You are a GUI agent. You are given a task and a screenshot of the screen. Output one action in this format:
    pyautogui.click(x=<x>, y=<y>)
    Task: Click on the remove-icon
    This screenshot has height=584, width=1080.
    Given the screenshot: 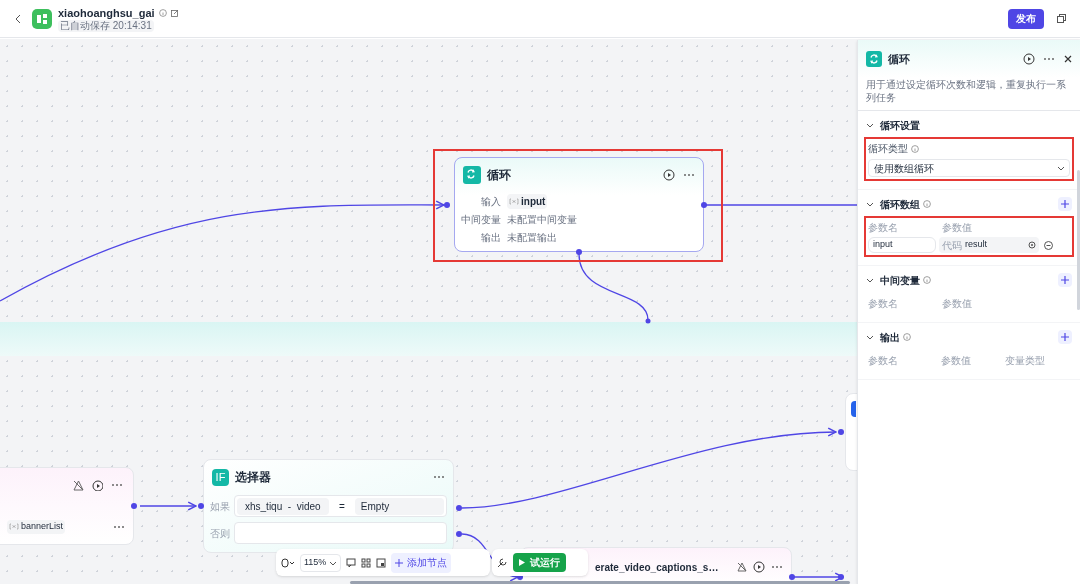 What is the action you would take?
    pyautogui.click(x=1048, y=245)
    